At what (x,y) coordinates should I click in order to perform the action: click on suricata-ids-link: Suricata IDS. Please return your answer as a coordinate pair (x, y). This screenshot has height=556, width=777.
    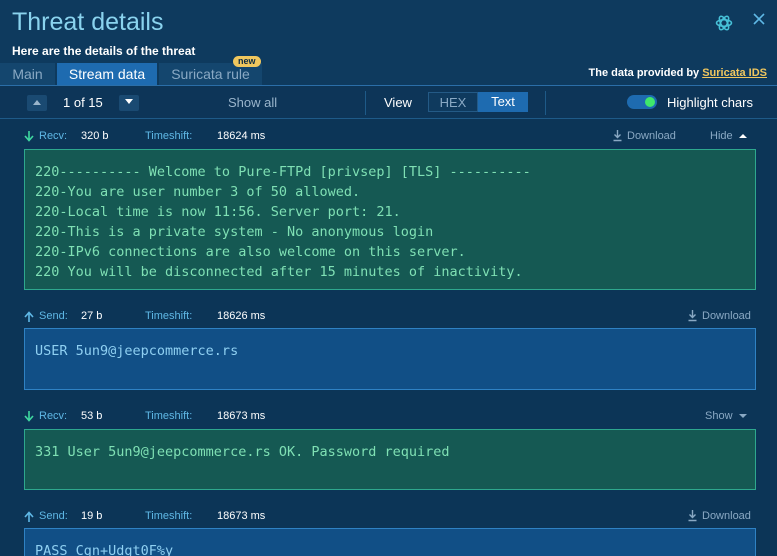
    Looking at the image, I should click on (734, 73).